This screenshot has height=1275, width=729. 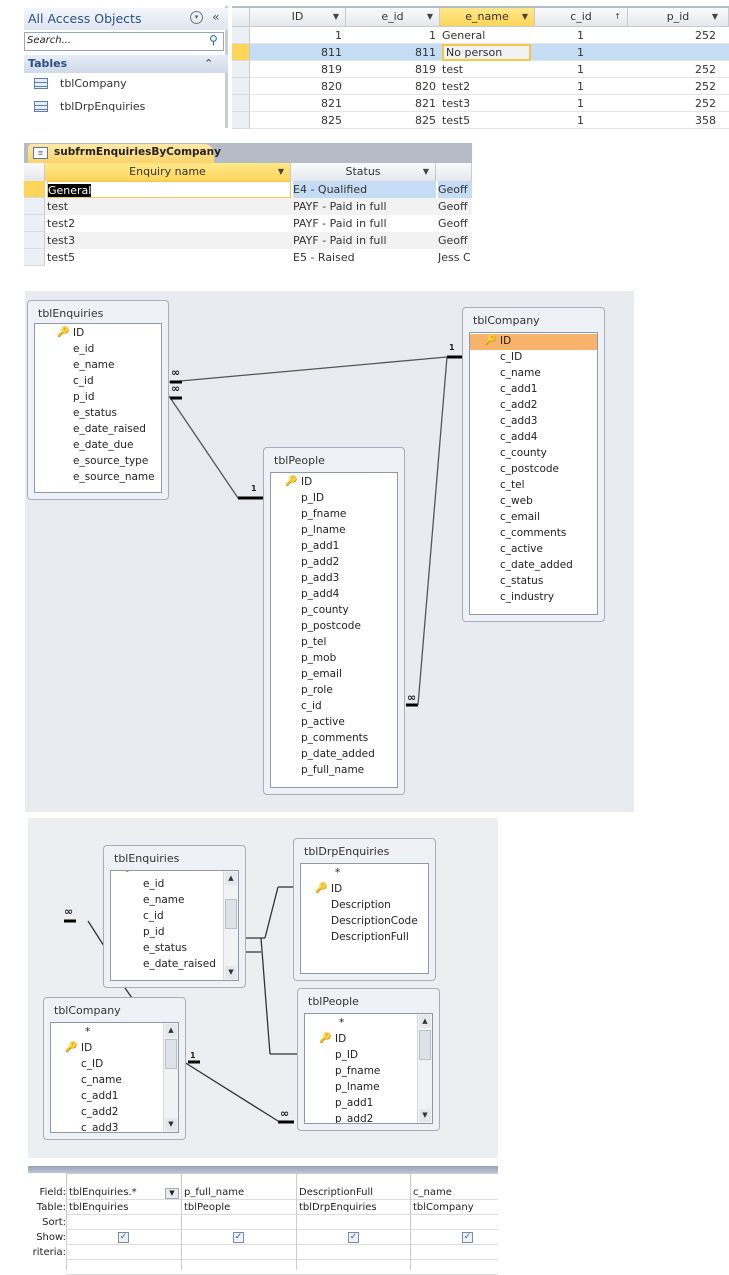 What do you see at coordinates (518, 389) in the screenshot?
I see `field-cadd1: c_add1` at bounding box center [518, 389].